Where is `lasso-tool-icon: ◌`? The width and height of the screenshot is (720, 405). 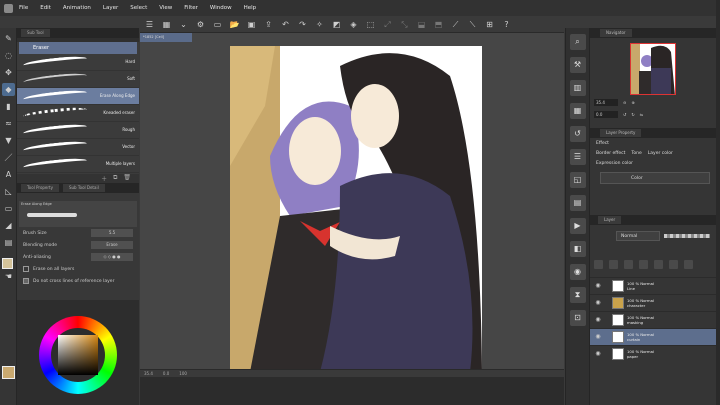
lasso-tool-icon: ◌ is located at coordinates (8, 55).